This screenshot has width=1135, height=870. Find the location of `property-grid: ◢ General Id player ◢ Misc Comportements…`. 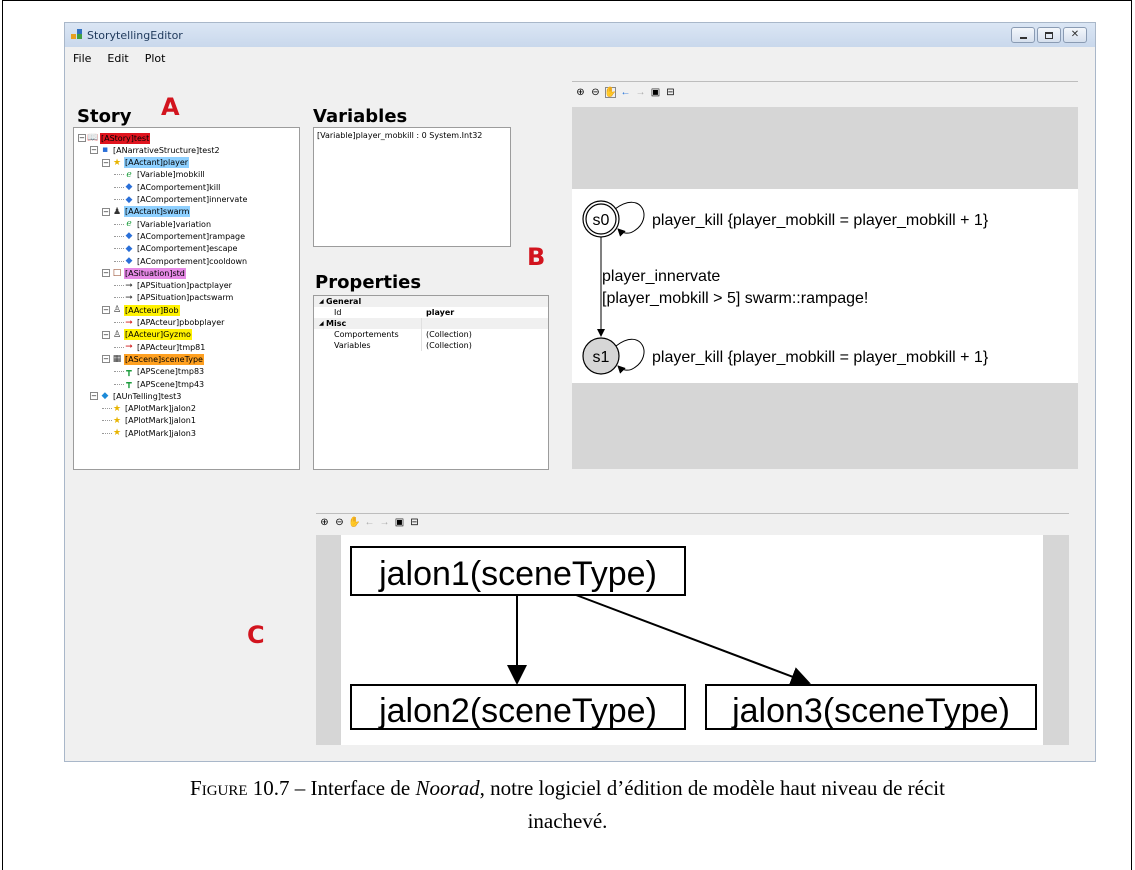

property-grid: ◢ General Id player ◢ Misc Comportements… is located at coordinates (431, 382).